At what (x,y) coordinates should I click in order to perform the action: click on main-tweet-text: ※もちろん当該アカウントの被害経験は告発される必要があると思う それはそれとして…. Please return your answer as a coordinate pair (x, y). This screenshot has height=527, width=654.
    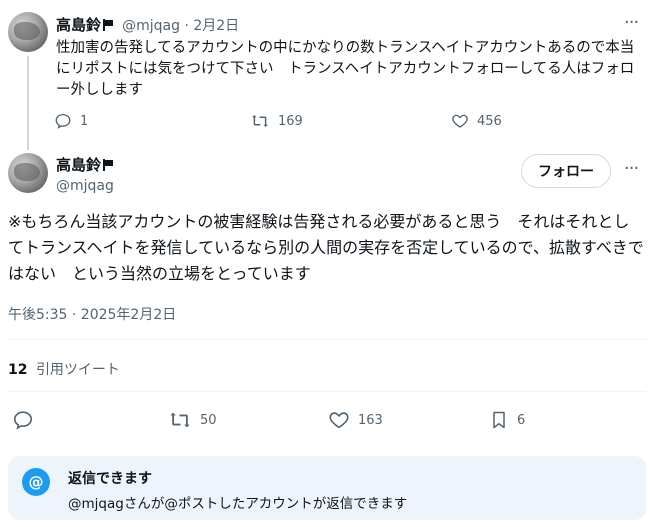
    Looking at the image, I should click on (326, 247).